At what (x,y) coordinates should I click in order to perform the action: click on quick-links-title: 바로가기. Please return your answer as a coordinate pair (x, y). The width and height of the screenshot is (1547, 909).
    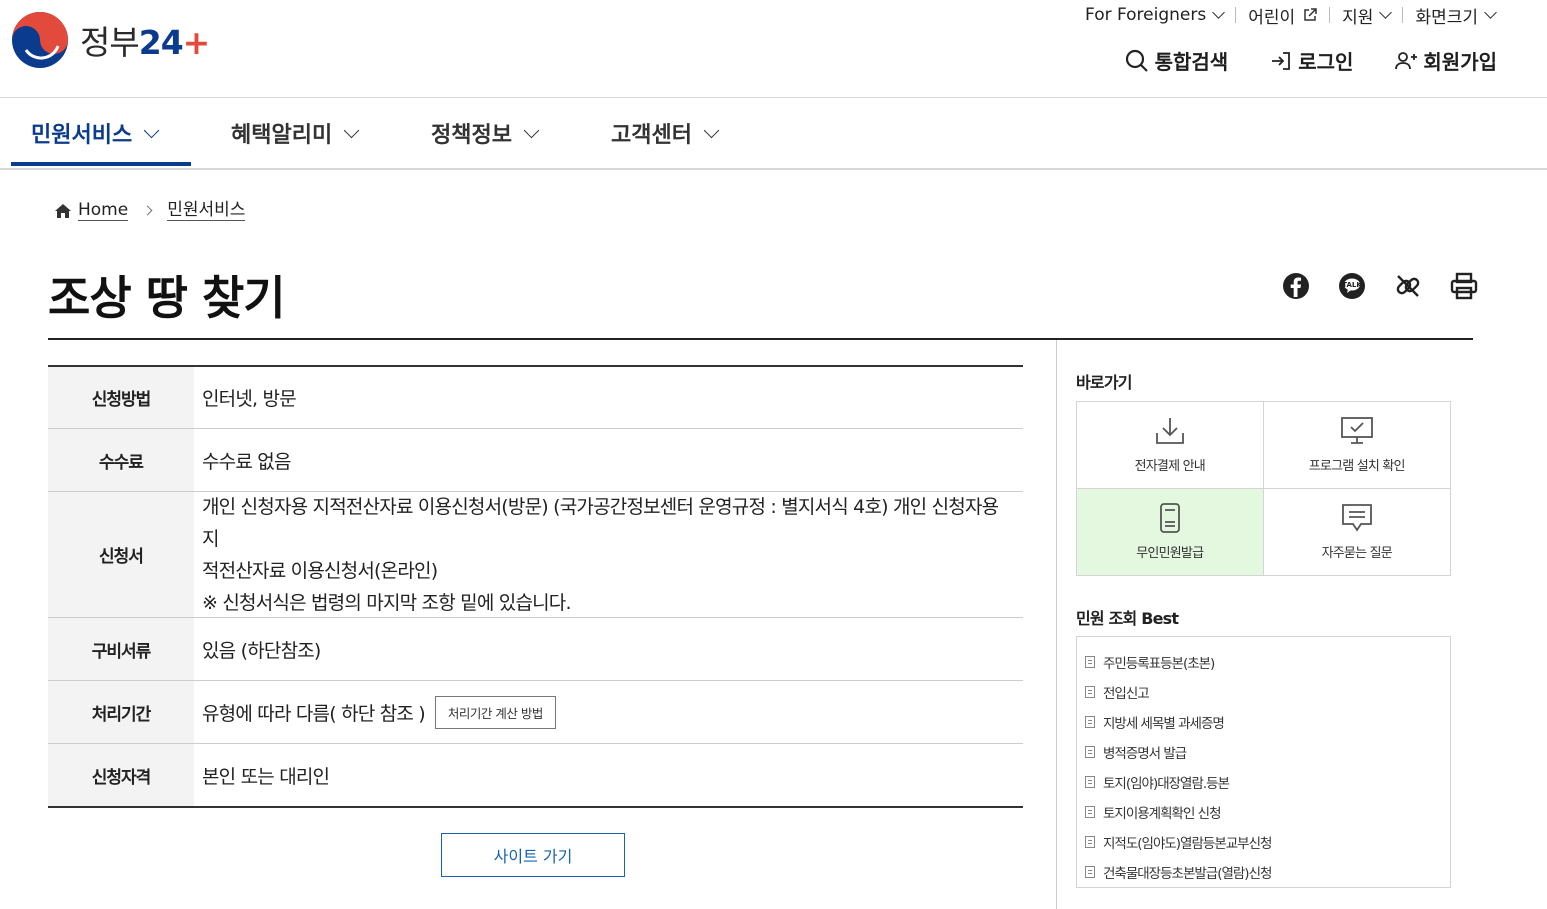
    Looking at the image, I should click on (1104, 382).